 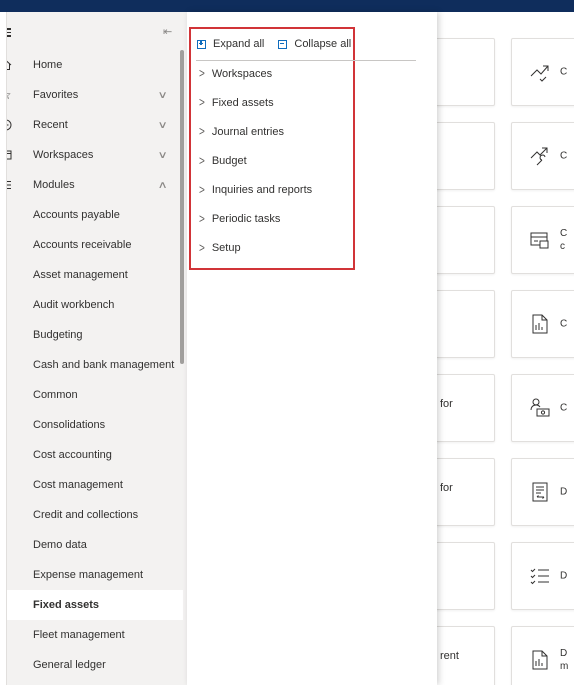 I want to click on module-label: Expense management, so click(x=88, y=575).